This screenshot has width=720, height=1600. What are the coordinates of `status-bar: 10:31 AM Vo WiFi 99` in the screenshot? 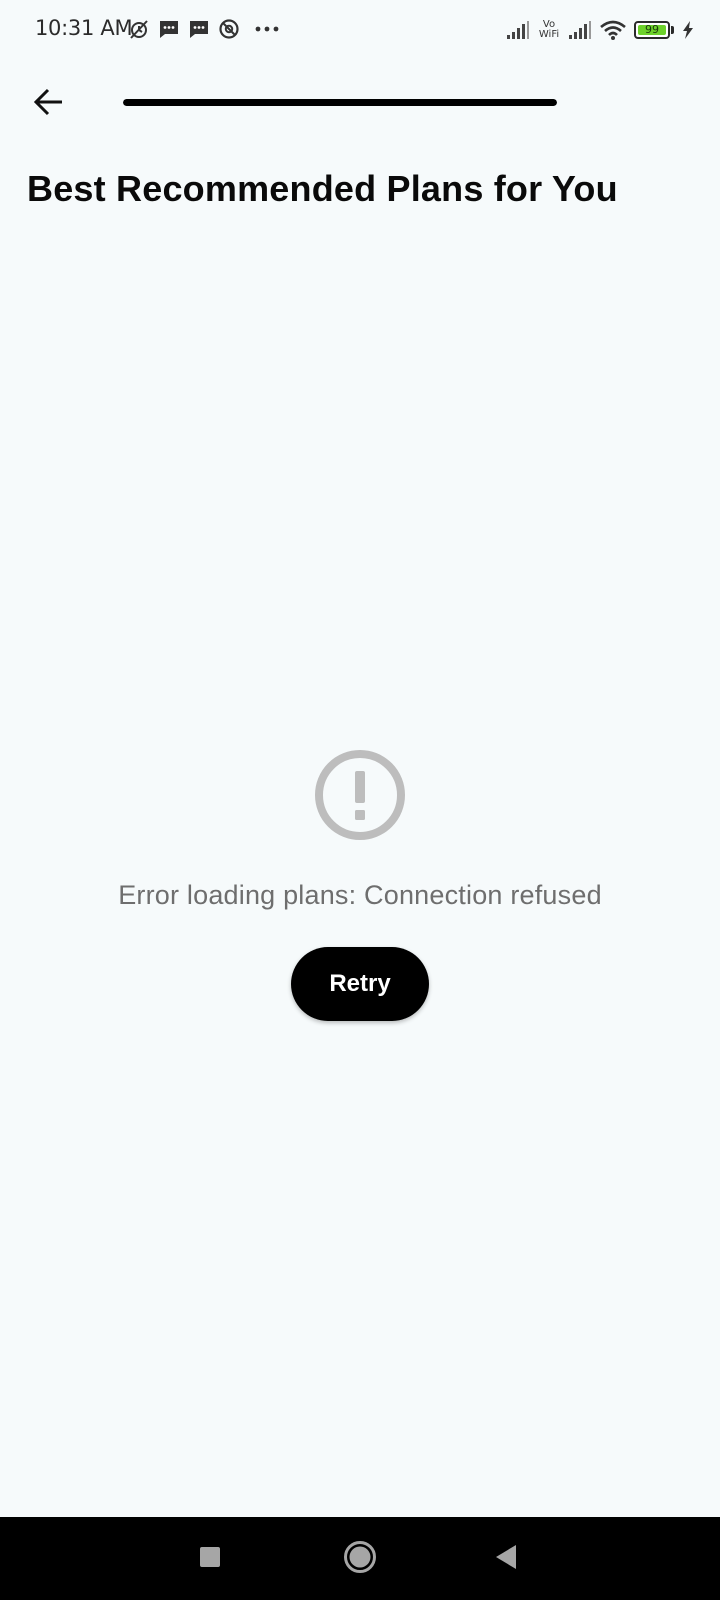 It's located at (360, 30).